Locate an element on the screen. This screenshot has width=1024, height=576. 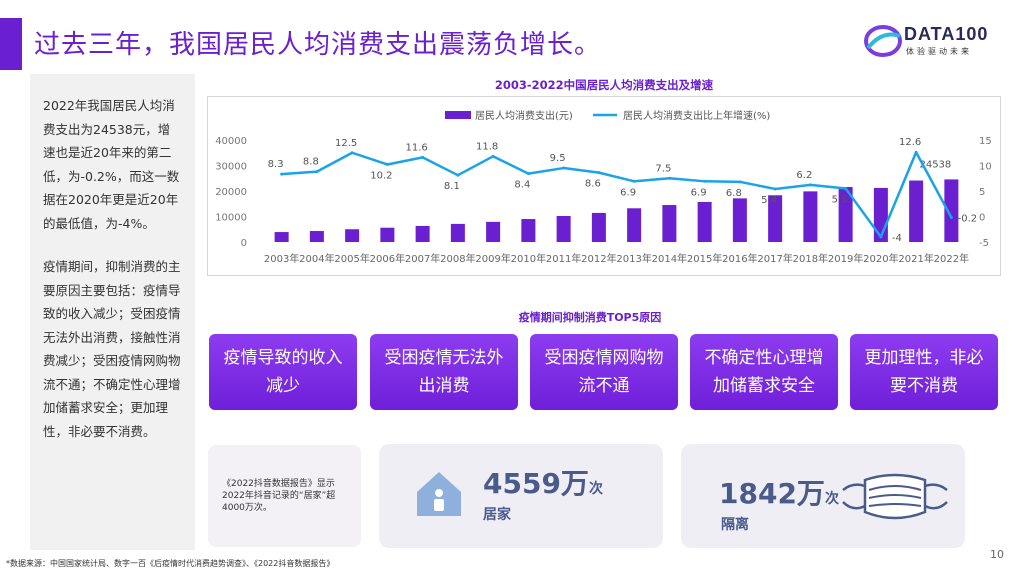
legend-label-bar: 居民人均消费支出(元) is located at coordinates (524, 115).